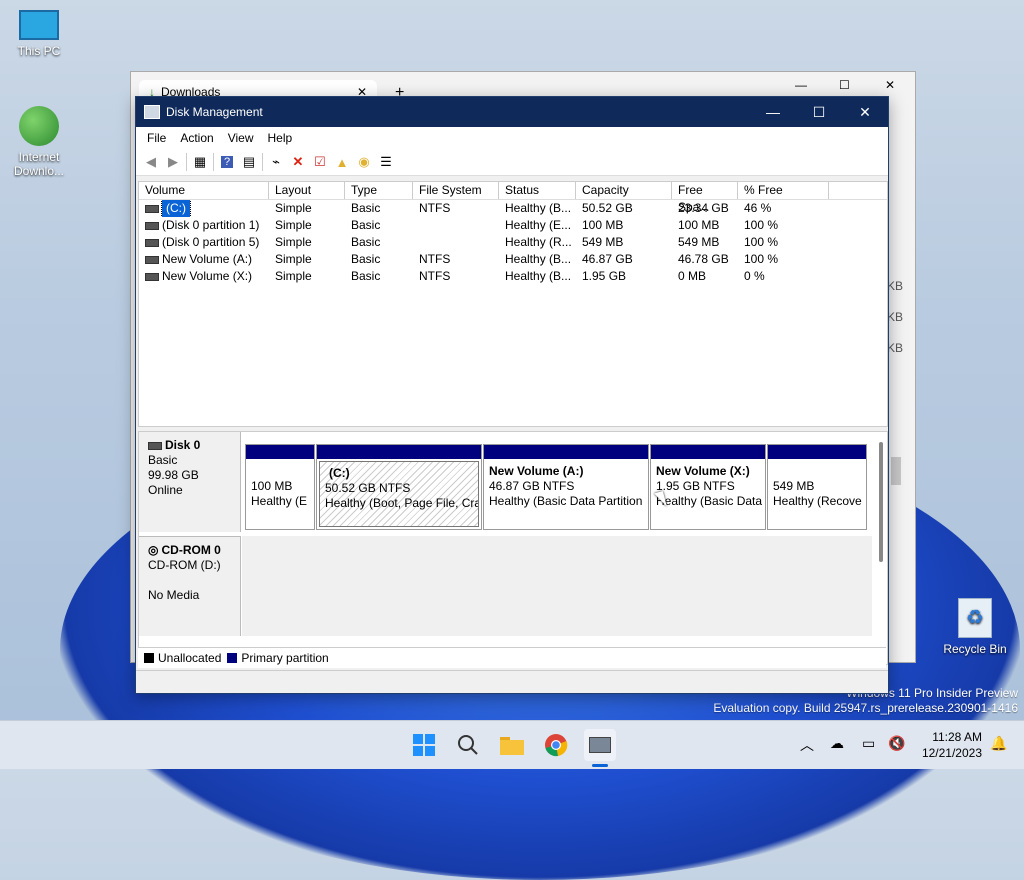 The image size is (1024, 880). I want to click on recycle-bin-desktop-icon: ♻ Recycle Bin, so click(975, 627).